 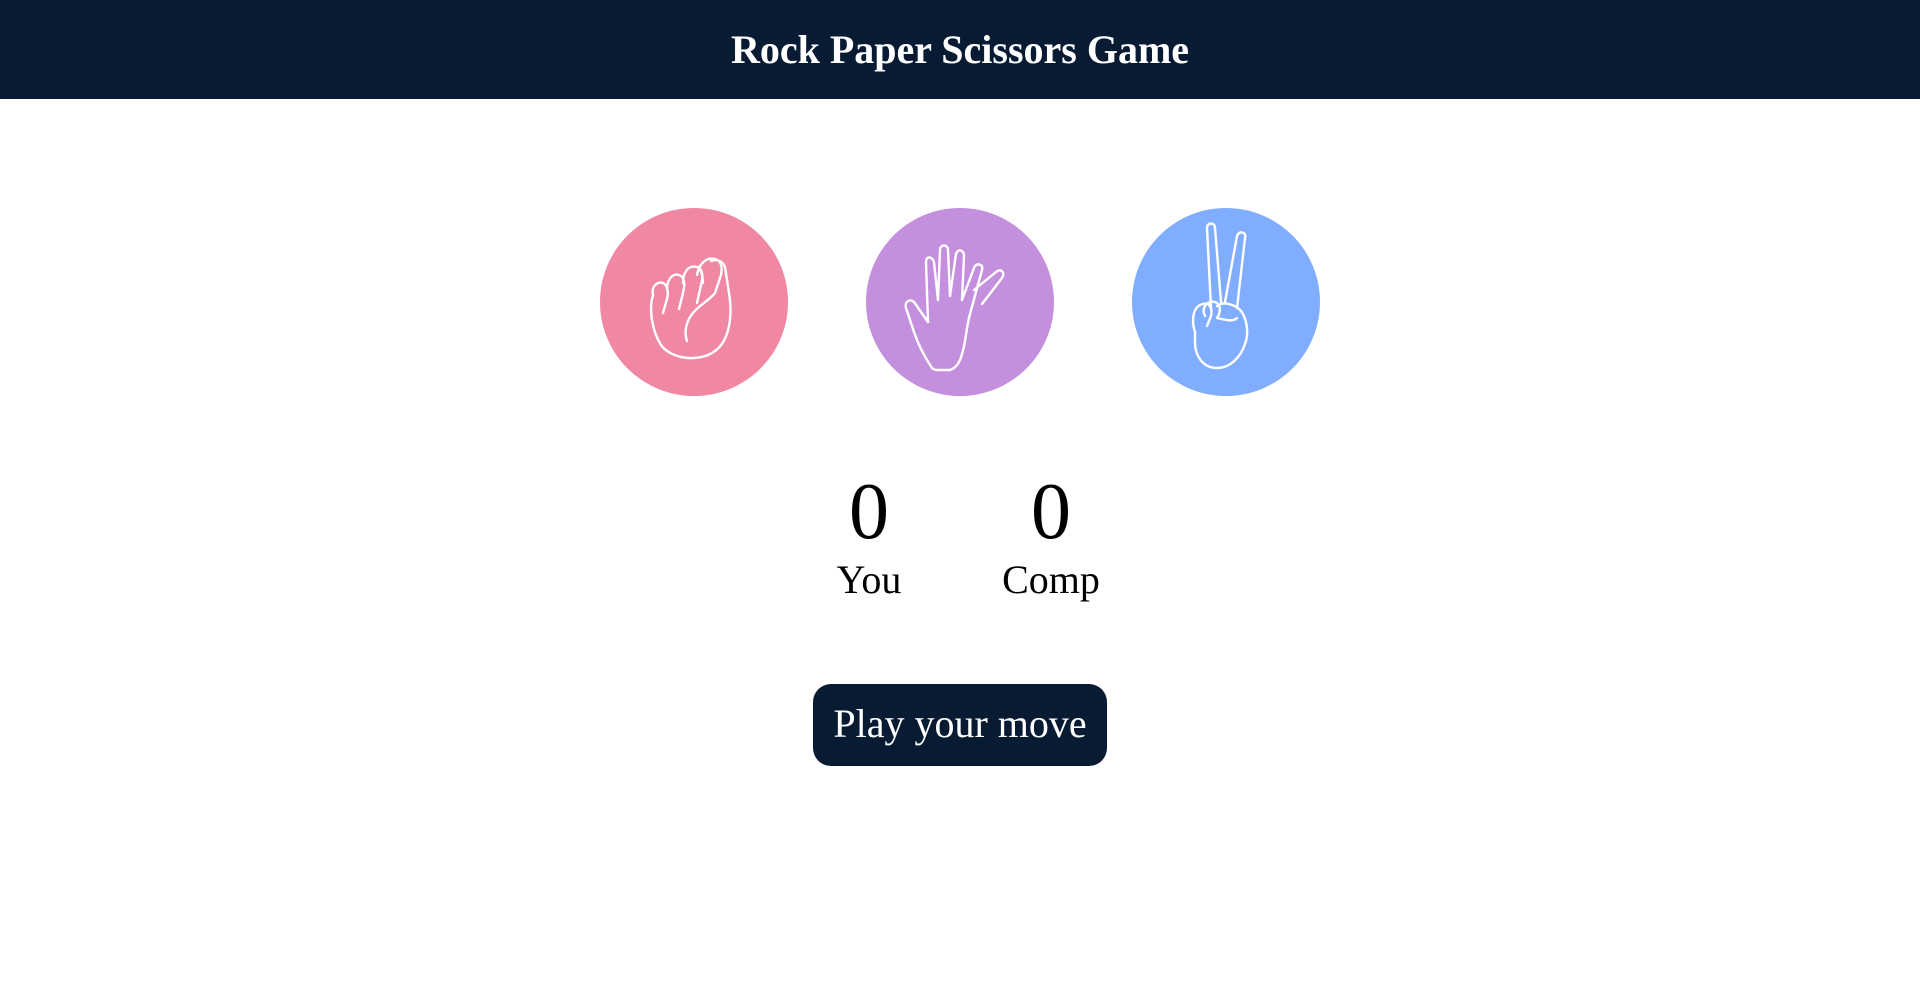 I want to click on page-title: Rock Paper Scissors Game, so click(x=960, y=49).